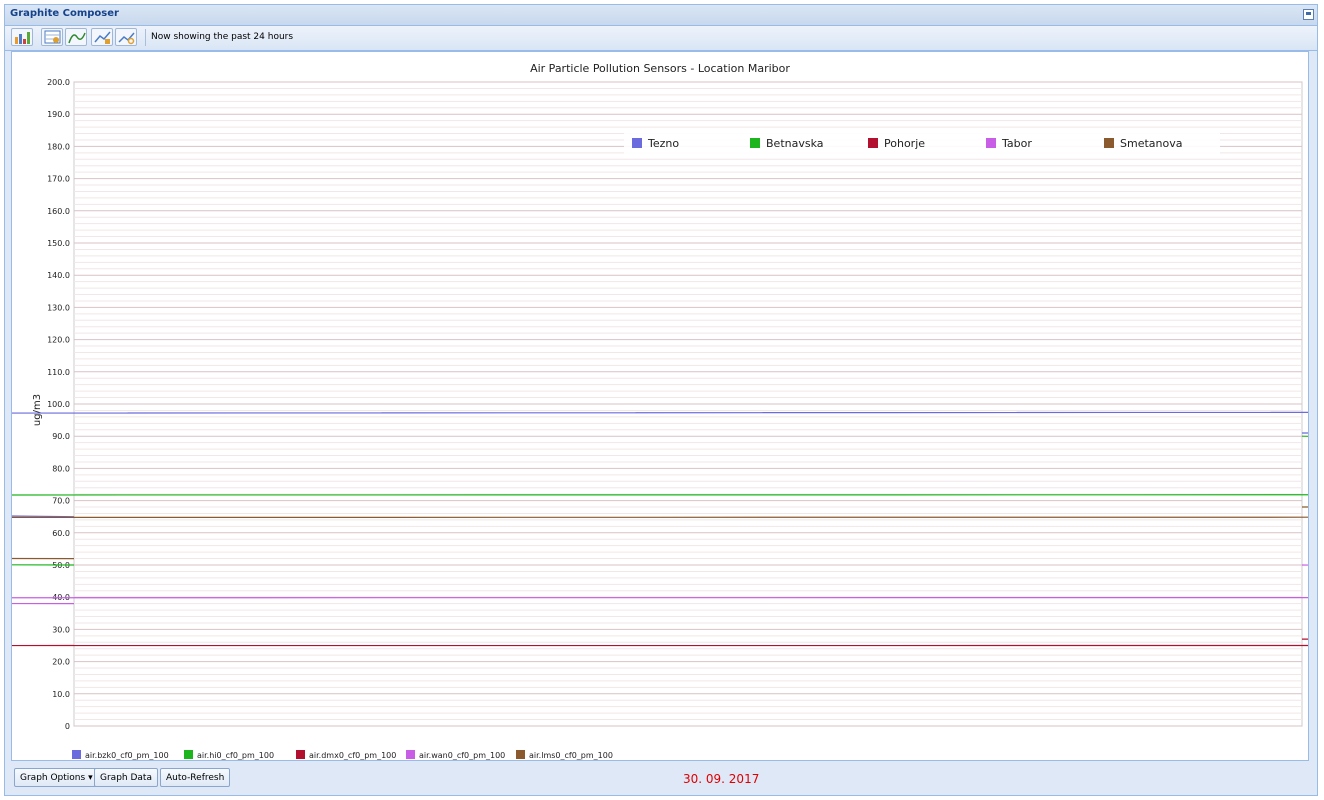 This screenshot has width=1324, height=800. I want to click on curve-icon, so click(77, 38).